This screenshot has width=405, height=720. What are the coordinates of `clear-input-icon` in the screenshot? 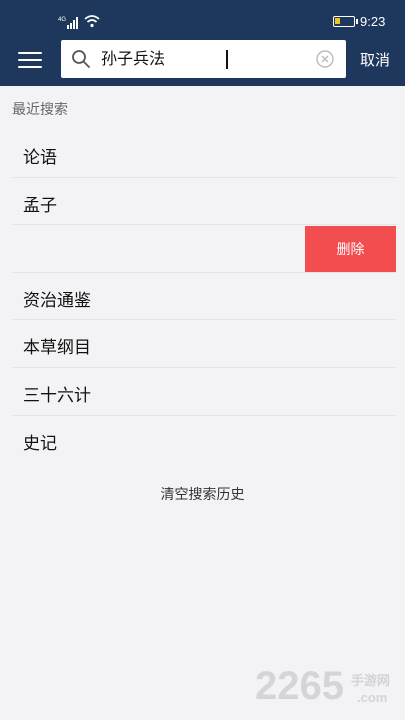 It's located at (325, 59).